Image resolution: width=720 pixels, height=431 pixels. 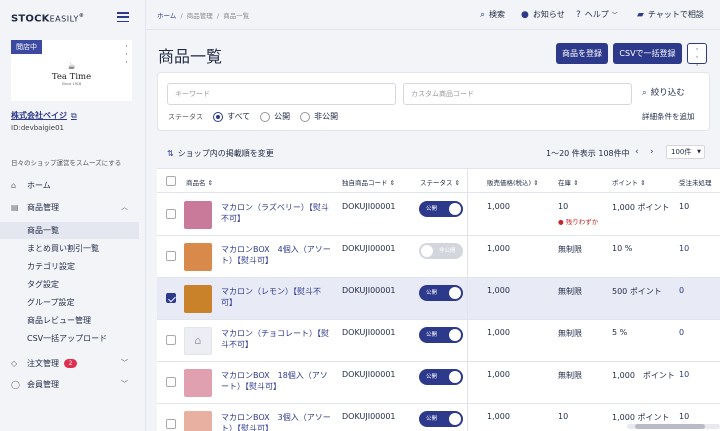 What do you see at coordinates (568, 182) in the screenshot?
I see `col-stock: 在庫 ⇕` at bounding box center [568, 182].